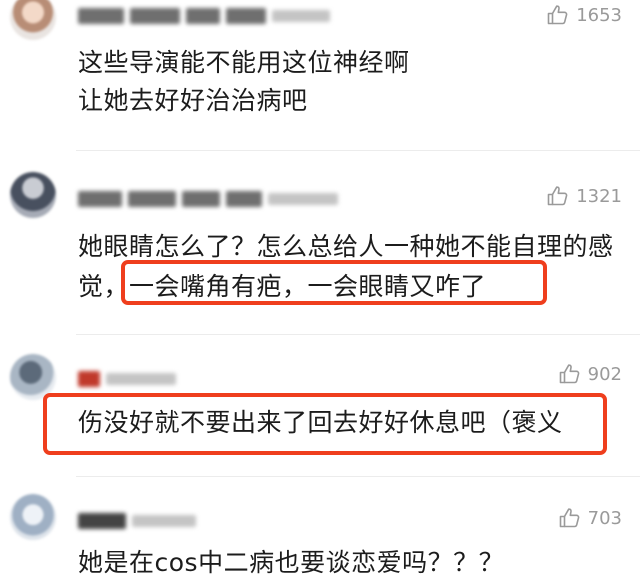 The height and width of the screenshot is (585, 640). I want to click on like-button: 1653, so click(584, 15).